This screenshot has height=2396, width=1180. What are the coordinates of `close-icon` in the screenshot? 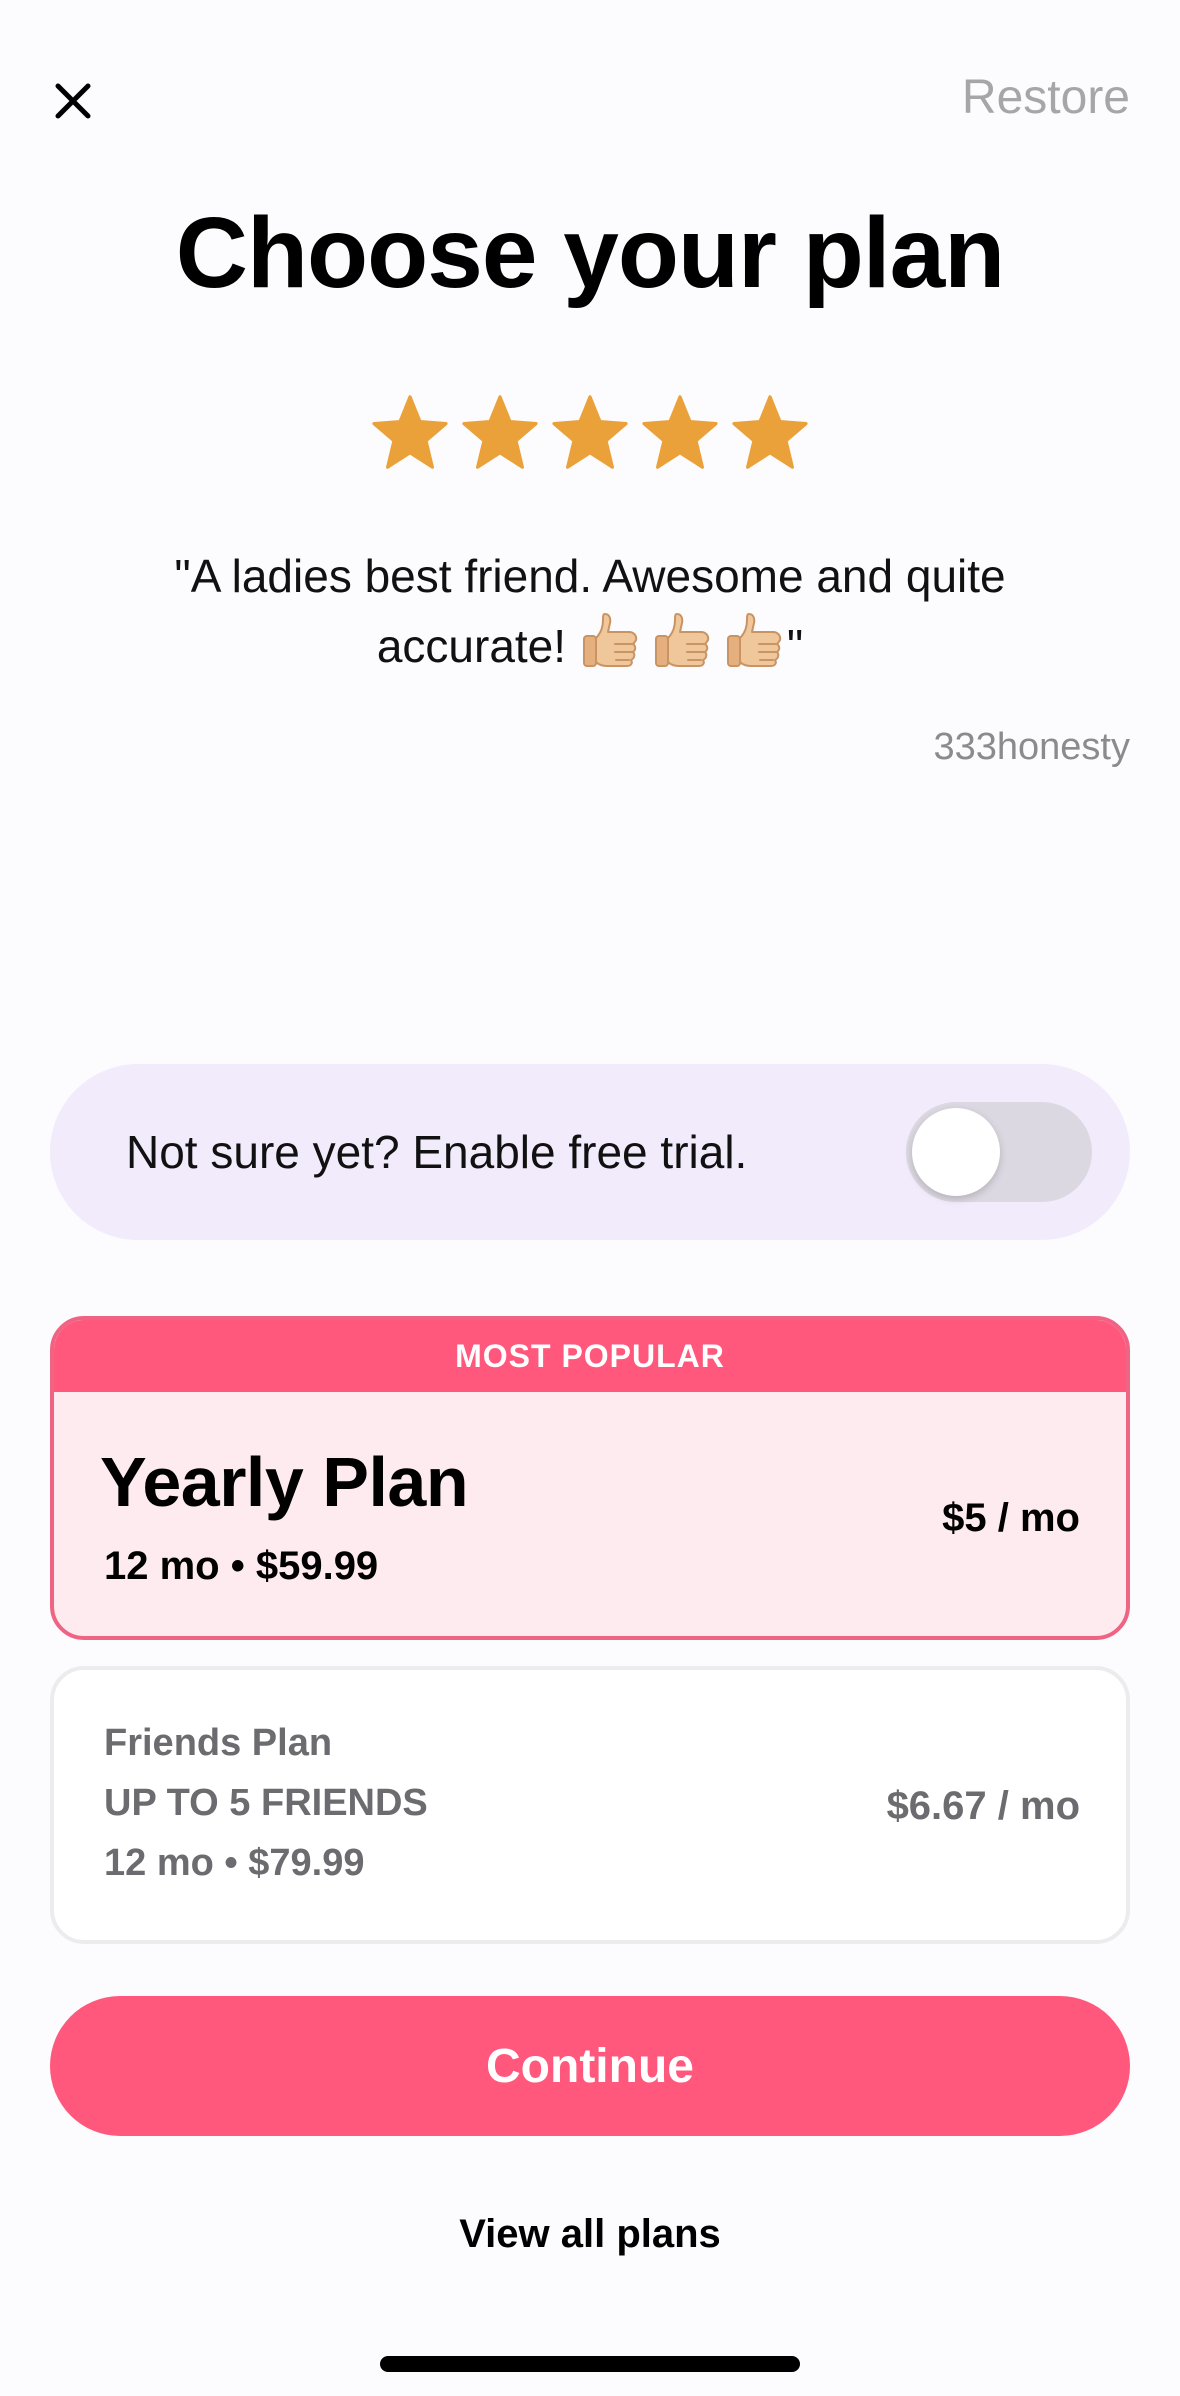 It's located at (73, 101).